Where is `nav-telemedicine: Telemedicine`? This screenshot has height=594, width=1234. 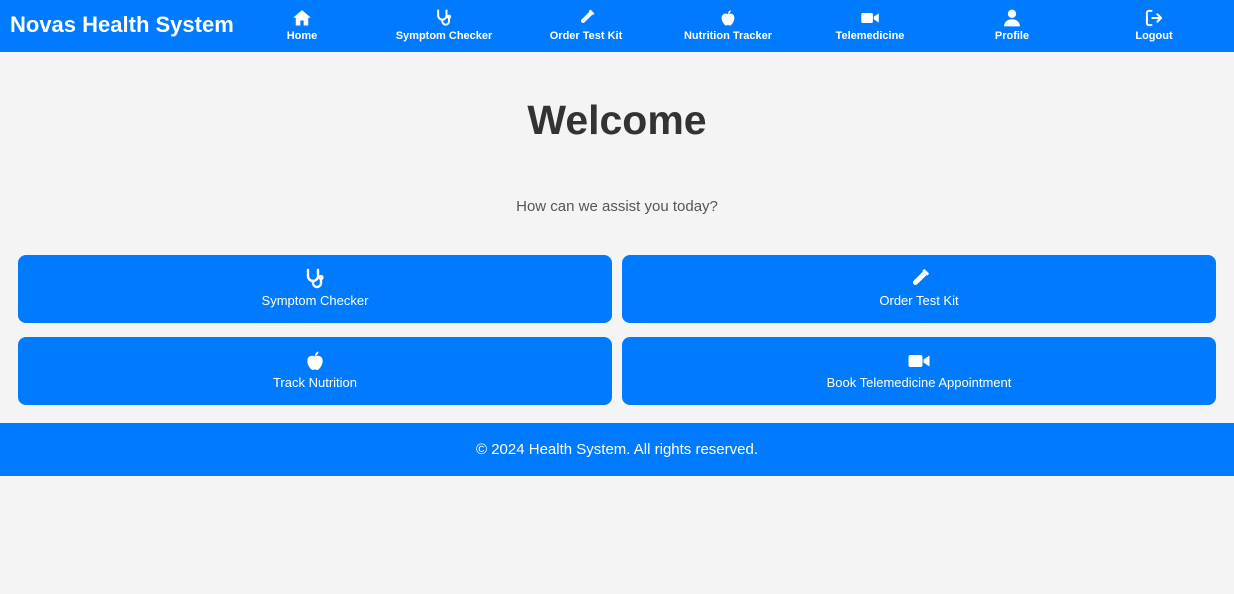 nav-telemedicine: Telemedicine is located at coordinates (870, 27).